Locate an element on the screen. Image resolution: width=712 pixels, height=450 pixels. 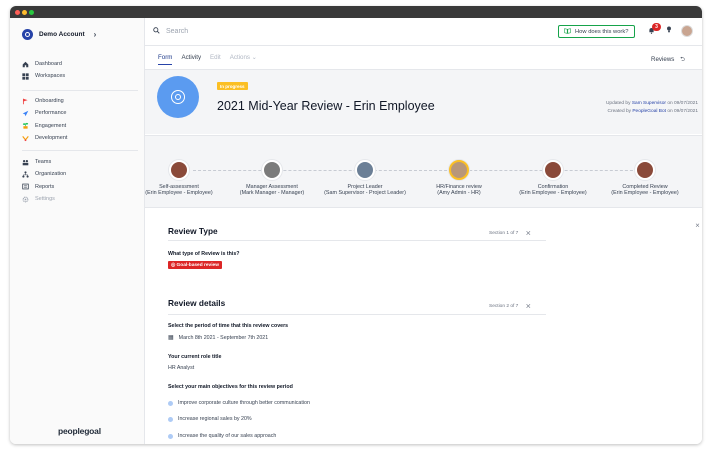
question-role: Your current role title is located at coordinates (195, 357).